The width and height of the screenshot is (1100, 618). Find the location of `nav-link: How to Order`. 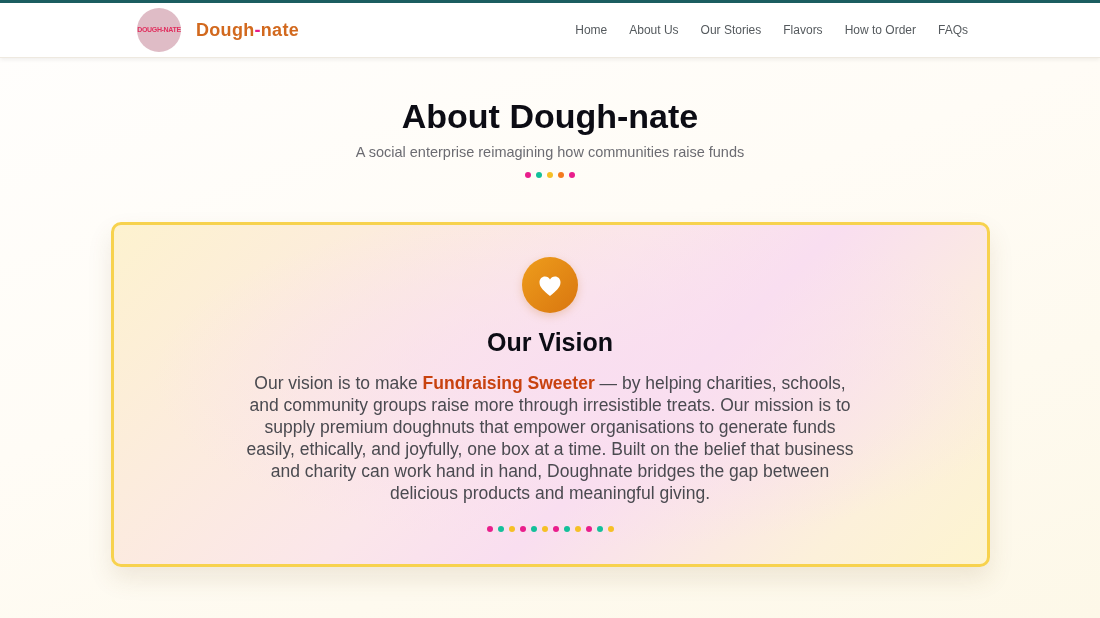

nav-link: How to Order is located at coordinates (880, 30).